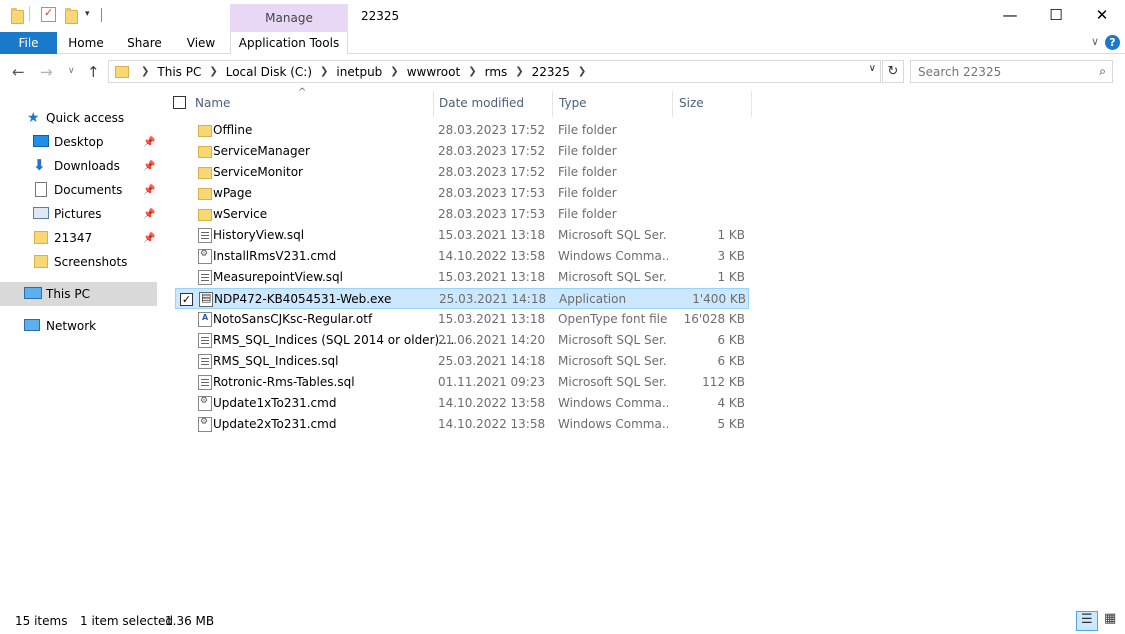 Image resolution: width=1125 pixels, height=634 pixels. I want to click on file-size: 5 KB, so click(731, 424).